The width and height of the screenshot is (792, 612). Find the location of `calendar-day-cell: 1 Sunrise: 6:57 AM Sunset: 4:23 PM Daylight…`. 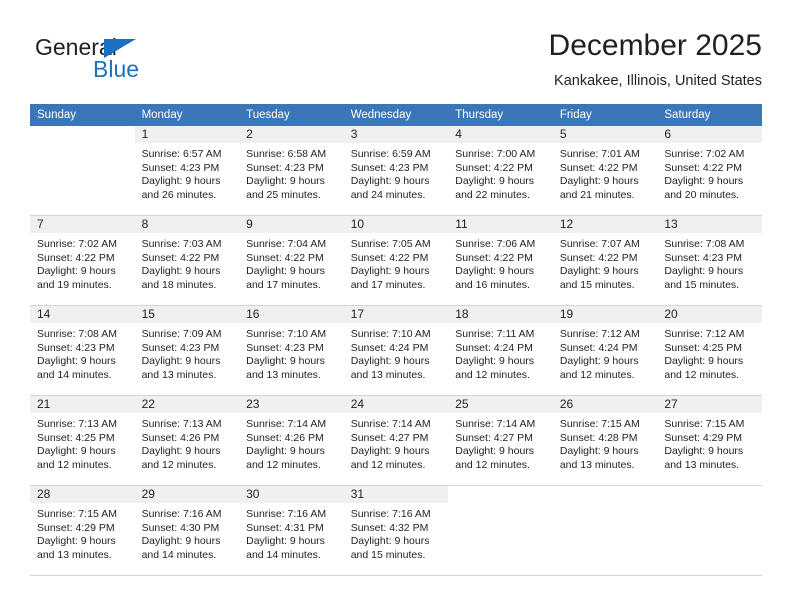

calendar-day-cell: 1 Sunrise: 6:57 AM Sunset: 4:23 PM Daylight… is located at coordinates (187, 171).